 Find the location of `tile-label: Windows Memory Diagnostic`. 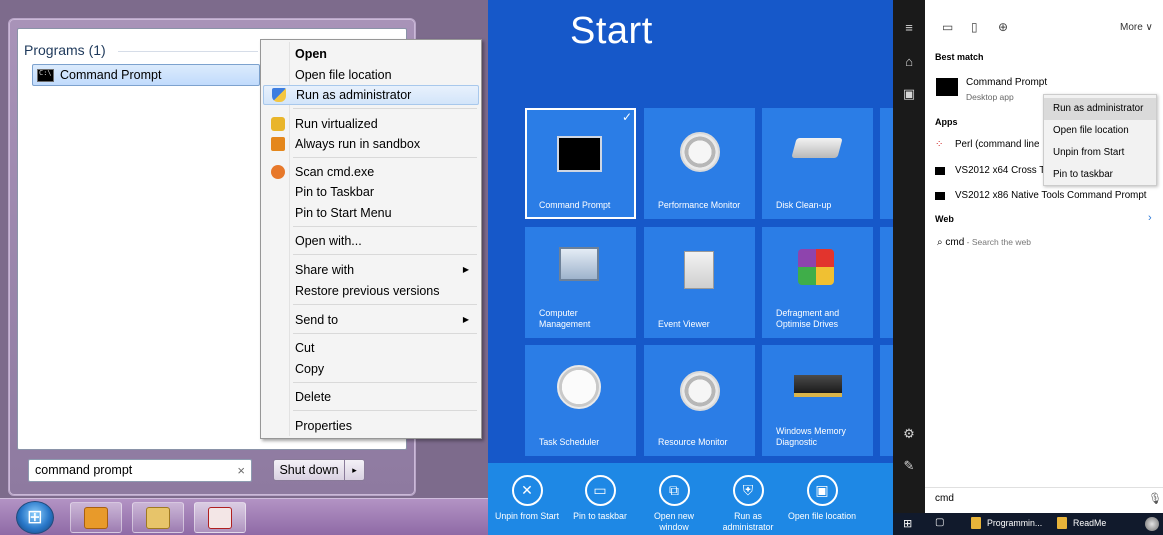

tile-label: Windows Memory Diagnostic is located at coordinates (811, 436).